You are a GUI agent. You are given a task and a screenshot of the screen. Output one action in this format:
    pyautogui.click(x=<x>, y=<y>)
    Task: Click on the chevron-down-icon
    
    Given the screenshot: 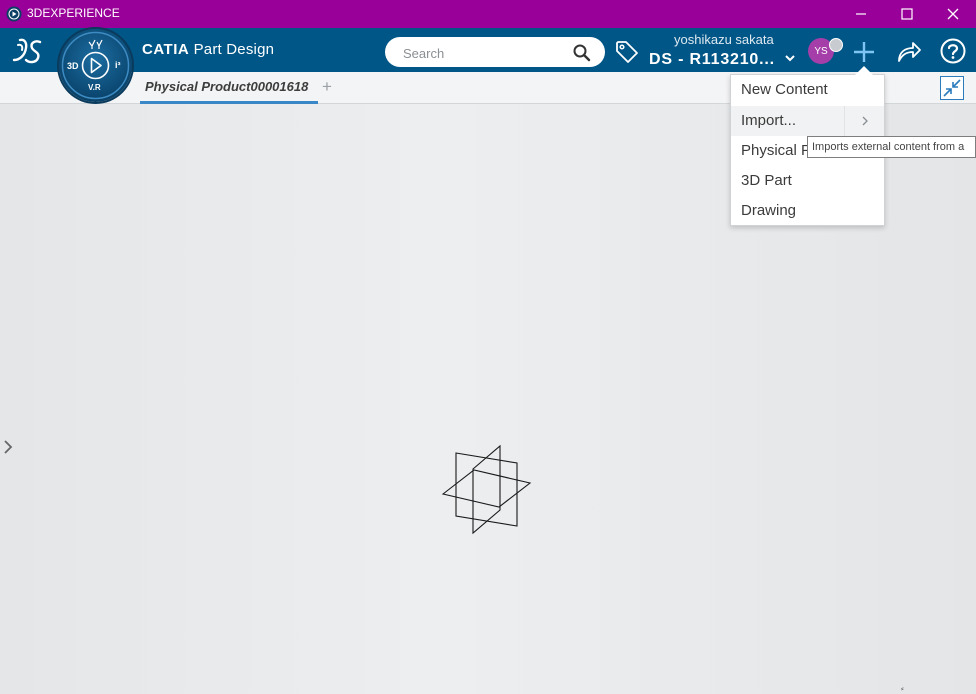 What is the action you would take?
    pyautogui.click(x=790, y=58)
    